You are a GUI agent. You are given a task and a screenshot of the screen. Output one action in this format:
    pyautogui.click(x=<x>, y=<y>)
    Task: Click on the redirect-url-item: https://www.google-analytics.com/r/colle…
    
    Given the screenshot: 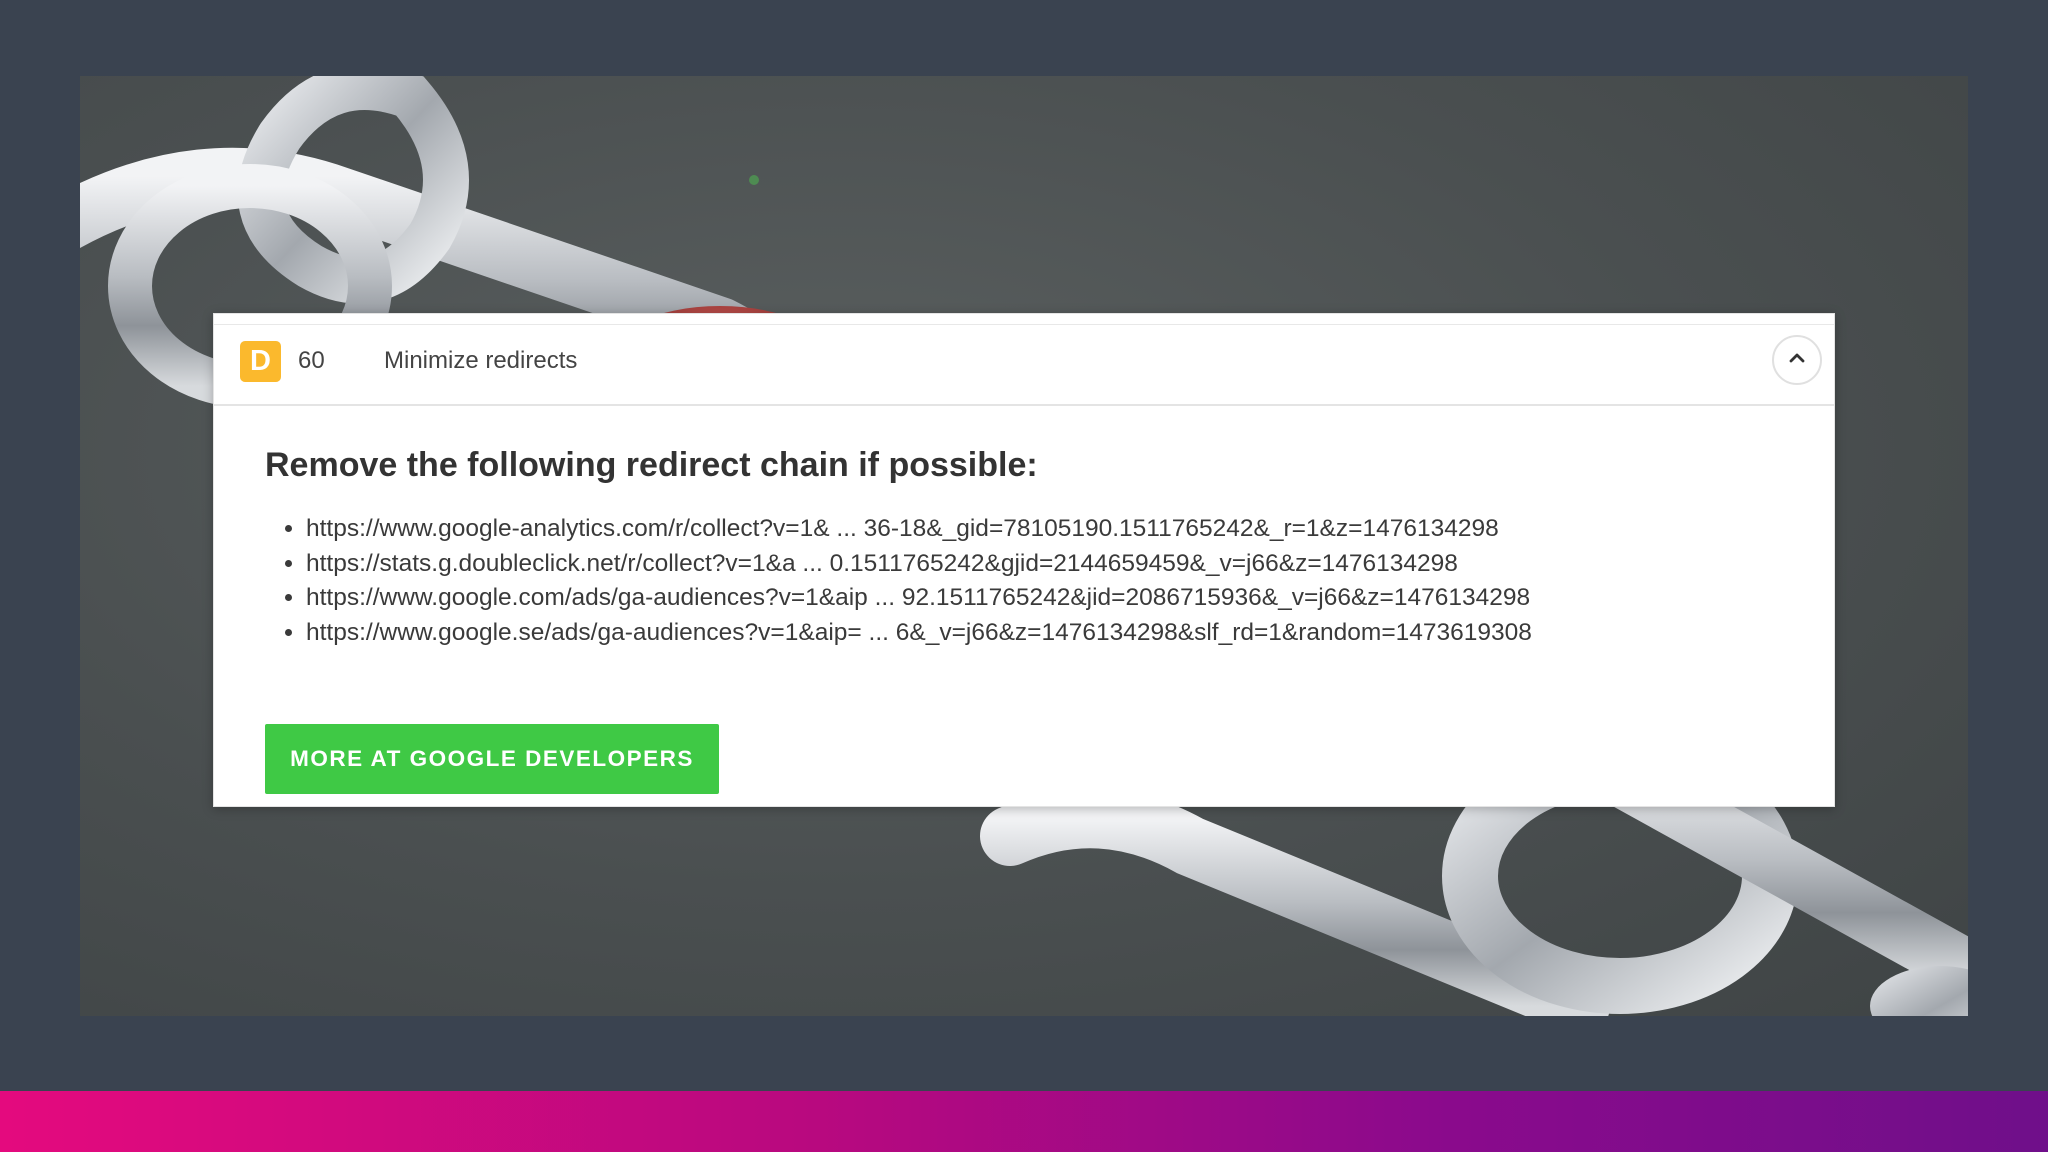 What is the action you would take?
    pyautogui.click(x=1050, y=529)
    